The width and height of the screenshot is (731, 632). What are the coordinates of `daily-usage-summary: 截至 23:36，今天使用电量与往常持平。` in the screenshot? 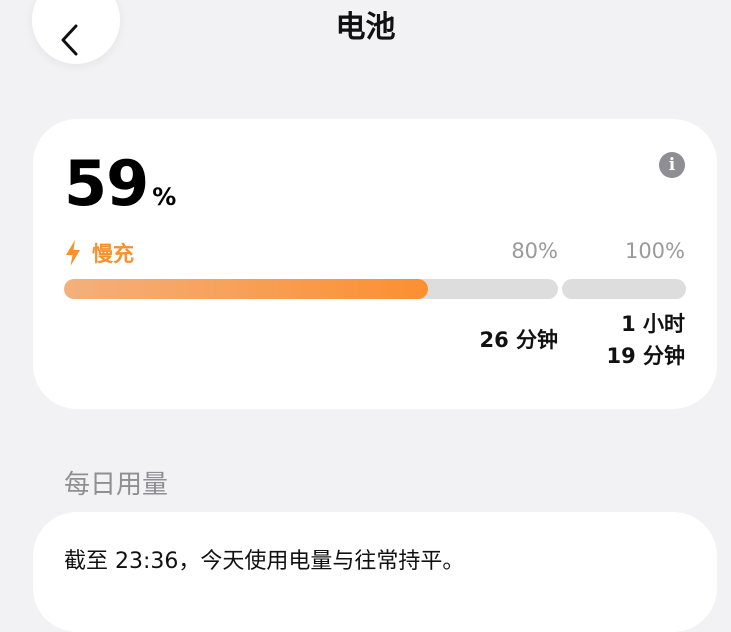 It's located at (264, 561).